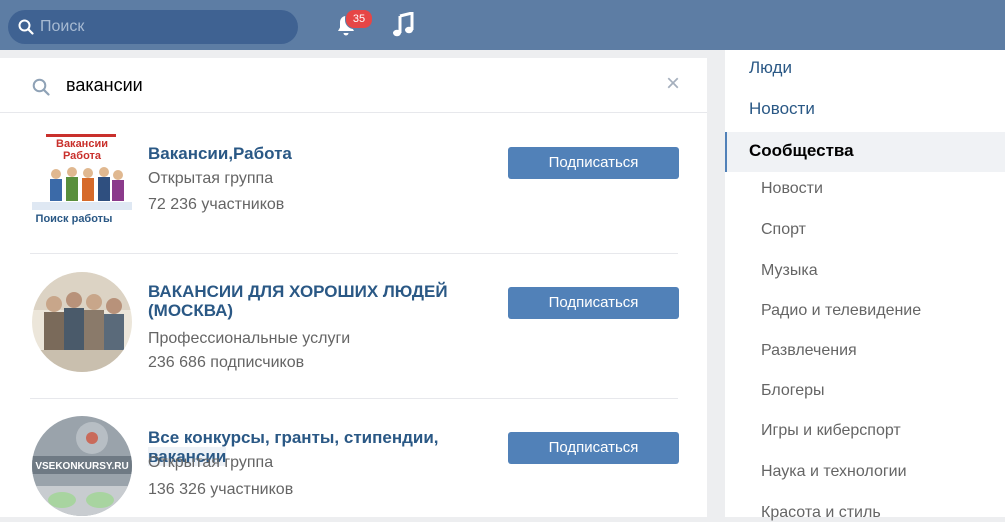  What do you see at coordinates (673, 84) in the screenshot?
I see `clear-search-icon: ×` at bounding box center [673, 84].